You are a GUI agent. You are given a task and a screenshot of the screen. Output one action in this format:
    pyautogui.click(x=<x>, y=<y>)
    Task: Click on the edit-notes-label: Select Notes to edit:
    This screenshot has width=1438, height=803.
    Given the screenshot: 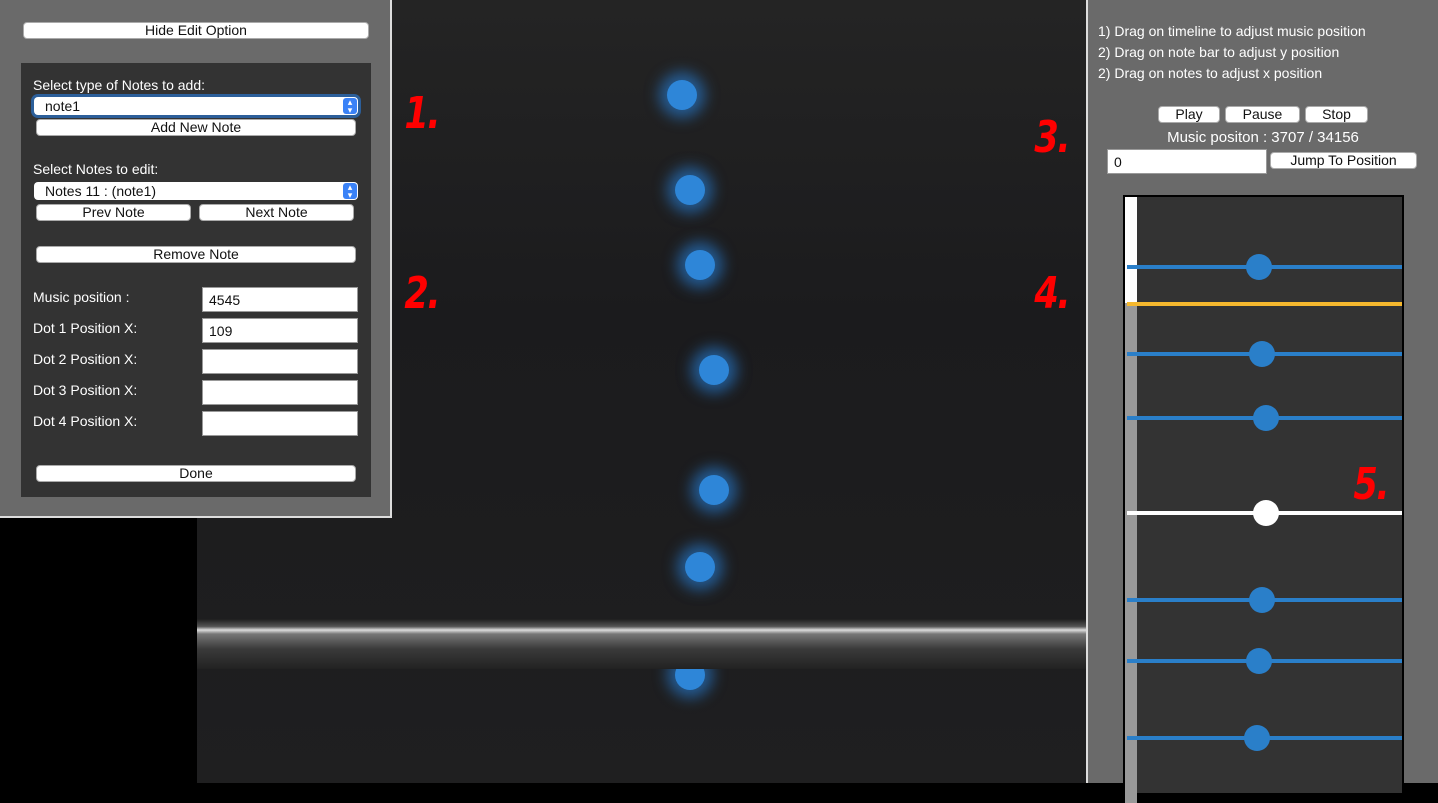 What is the action you would take?
    pyautogui.click(x=96, y=169)
    